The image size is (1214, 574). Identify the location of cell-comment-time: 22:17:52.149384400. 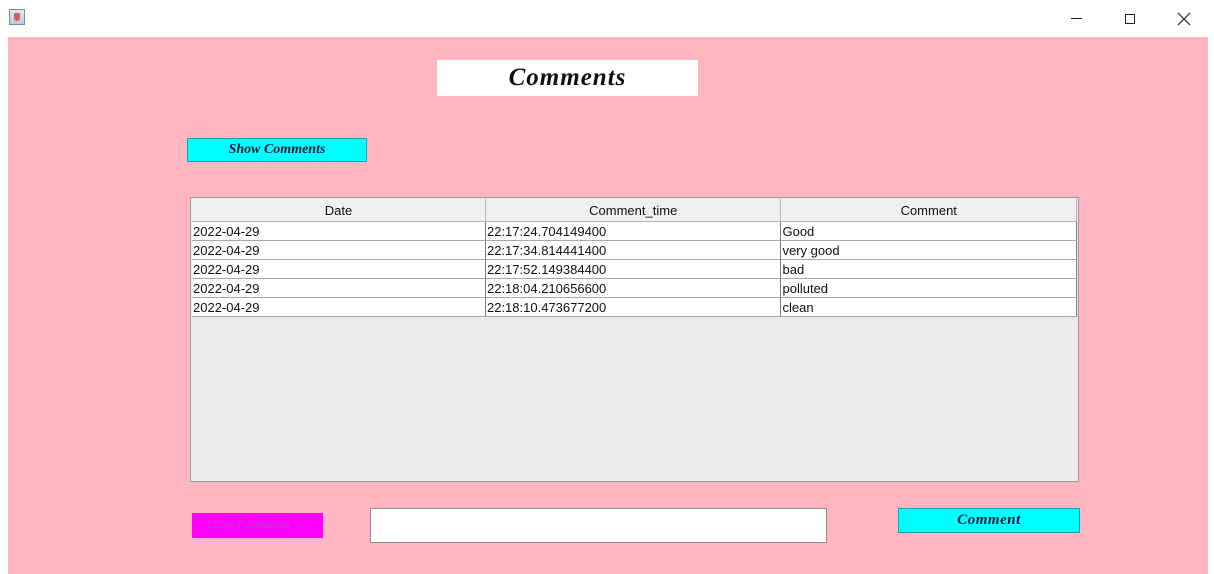
(633, 269).